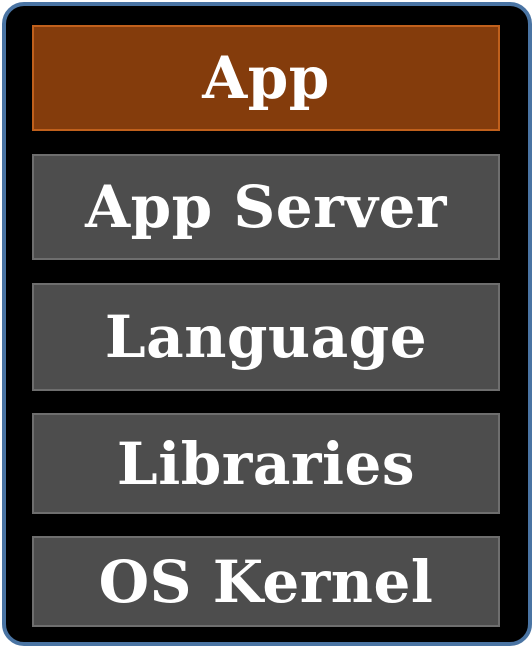 The width and height of the screenshot is (532, 646). What do you see at coordinates (266, 207) in the screenshot?
I see `layer-app-server: App Server` at bounding box center [266, 207].